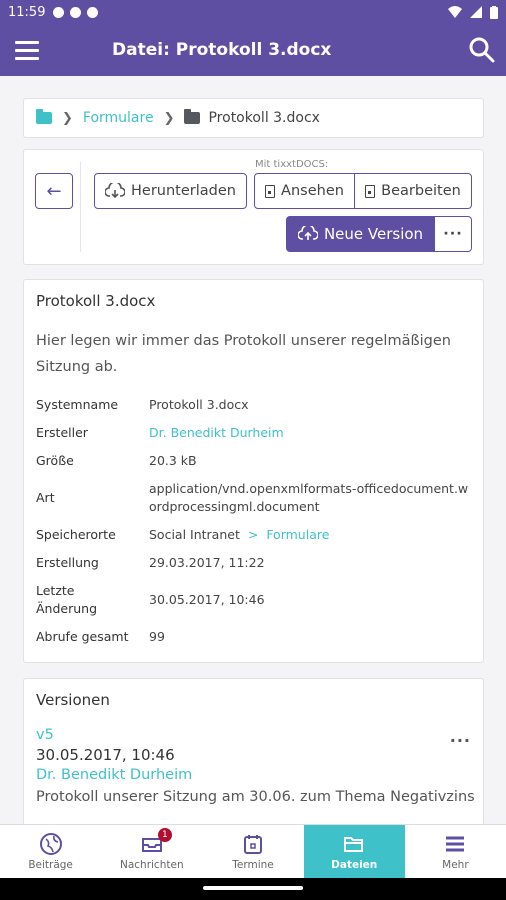 The image size is (506, 900). I want to click on edit-button: Bearbeiten, so click(413, 191).